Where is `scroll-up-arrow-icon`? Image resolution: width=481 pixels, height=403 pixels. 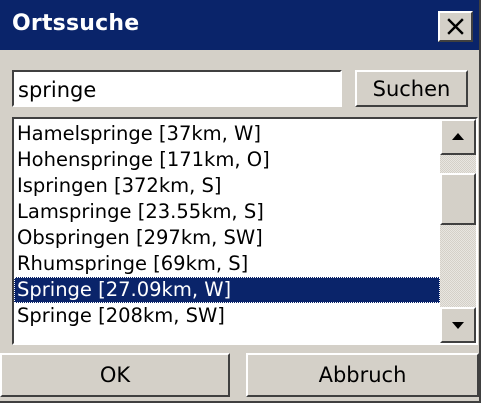 scroll-up-arrow-icon is located at coordinates (458, 136).